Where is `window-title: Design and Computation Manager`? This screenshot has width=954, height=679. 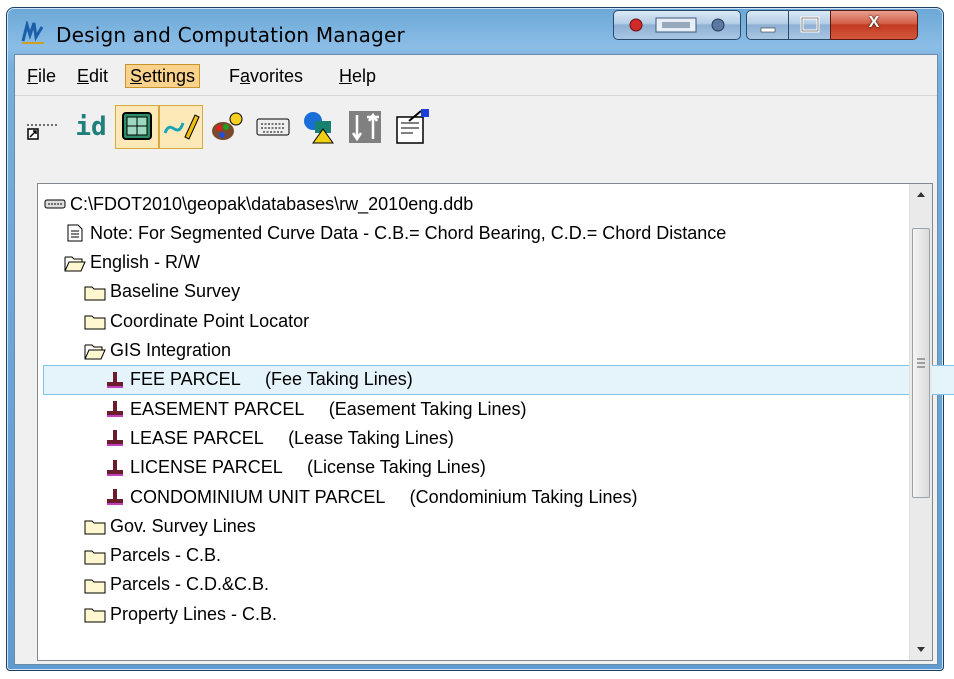
window-title: Design and Computation Manager is located at coordinates (230, 35).